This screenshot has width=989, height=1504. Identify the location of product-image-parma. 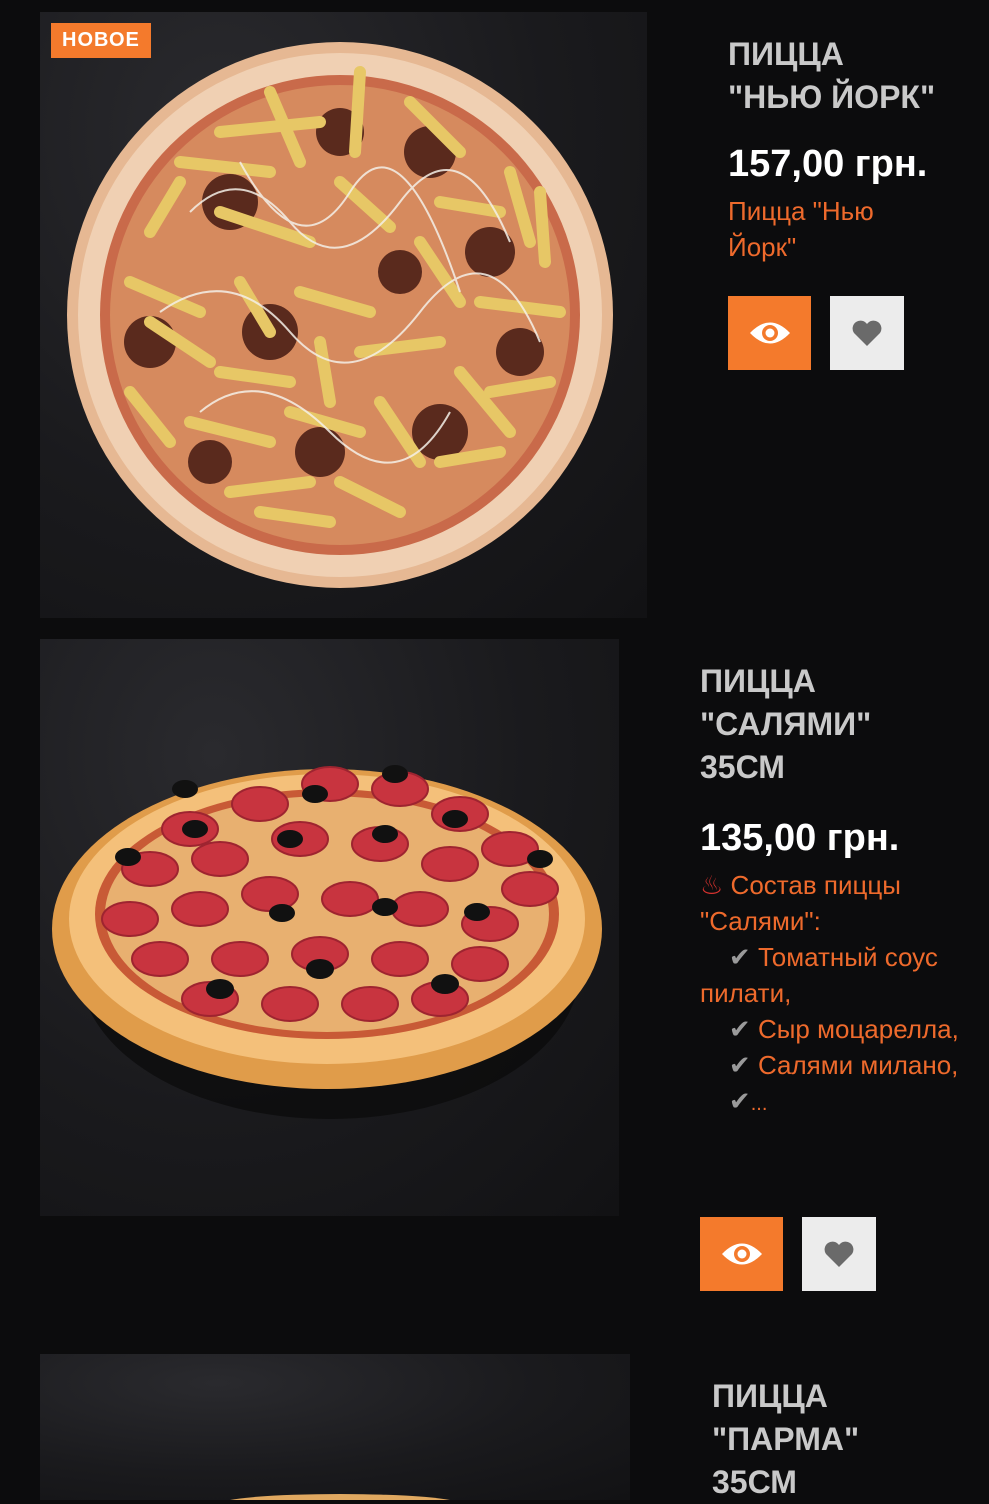
(335, 1427).